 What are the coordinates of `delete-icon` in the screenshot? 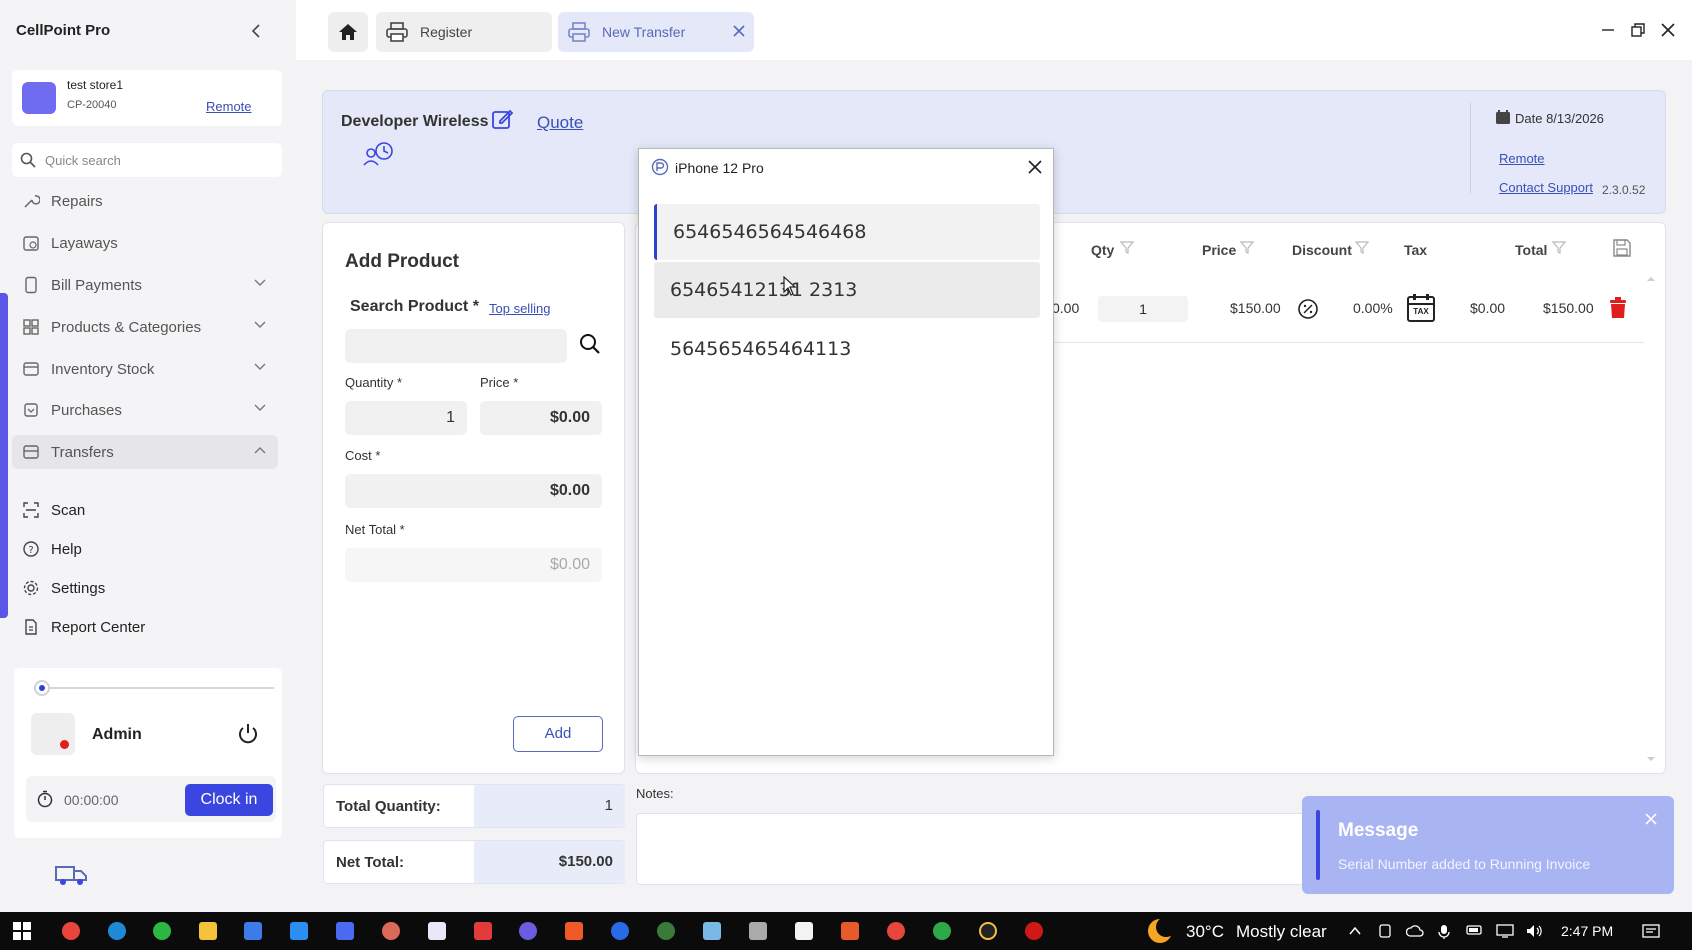 It's located at (1618, 308).